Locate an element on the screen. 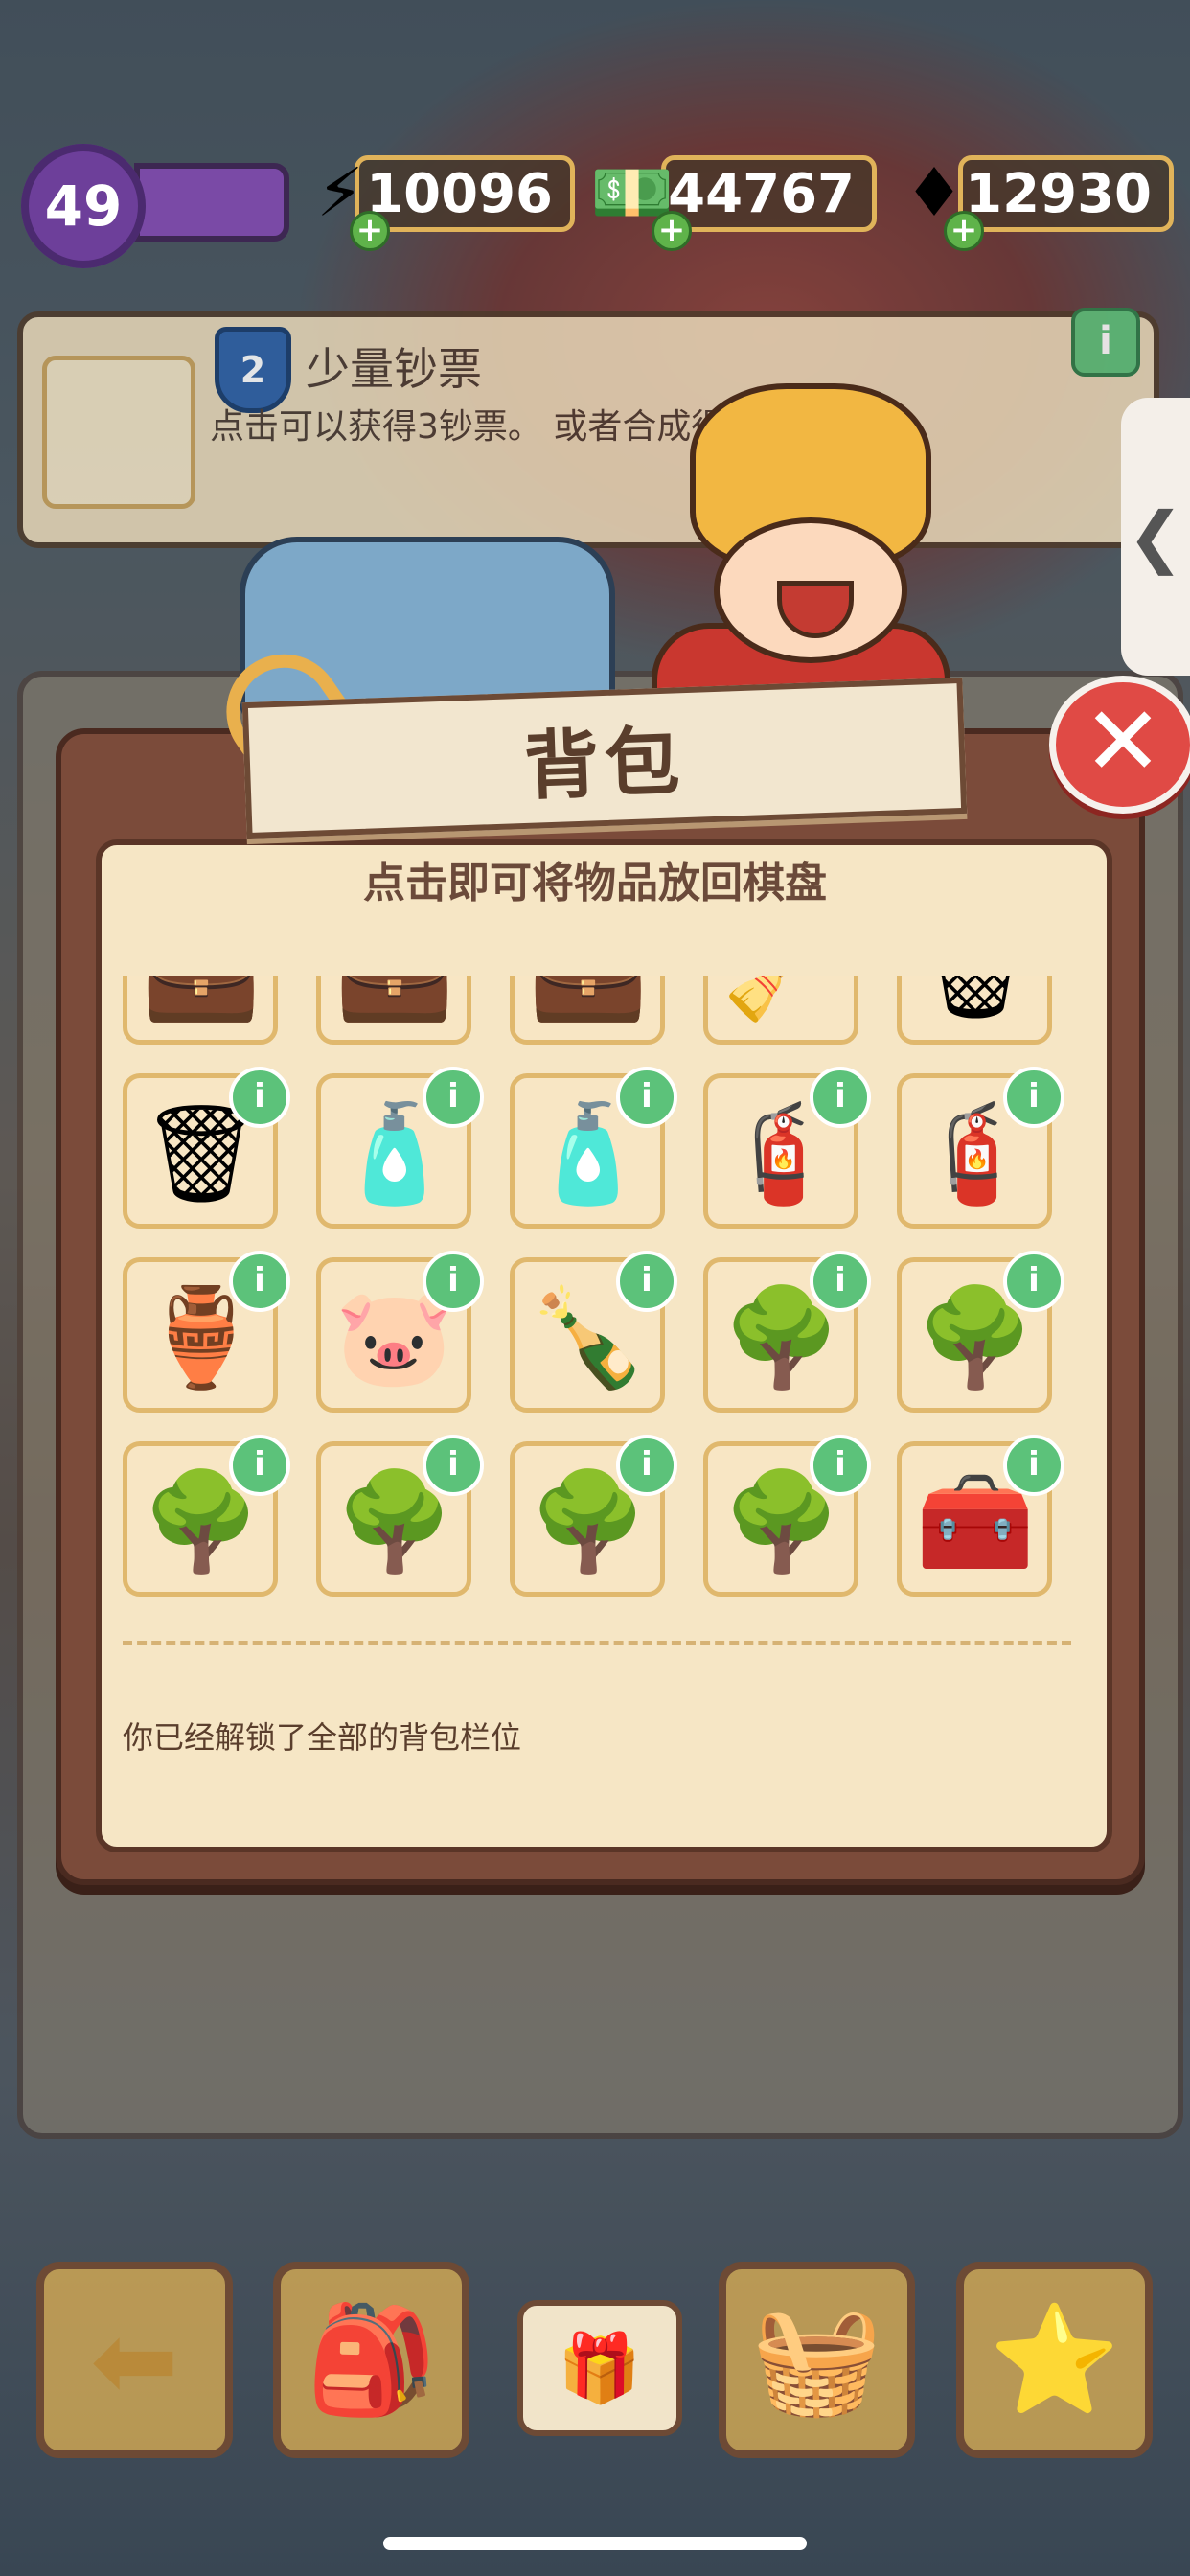 The height and width of the screenshot is (2576, 1190). add-cash-button: + is located at coordinates (672, 231).